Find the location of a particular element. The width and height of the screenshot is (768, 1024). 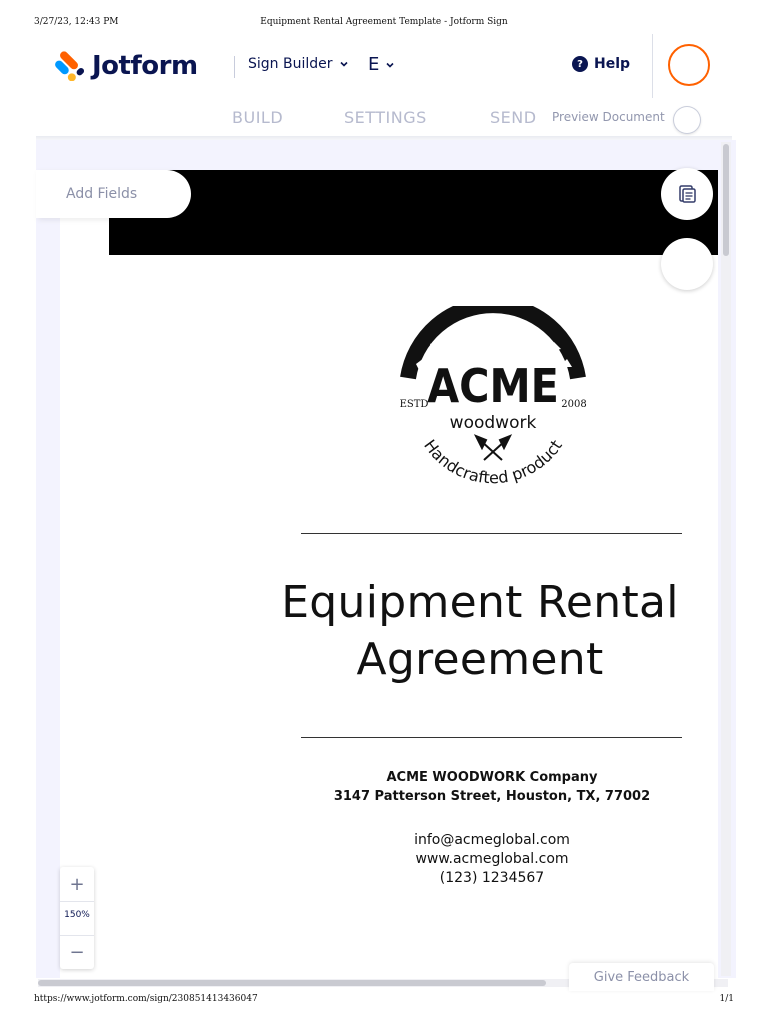

zoom-in-button: + is located at coordinates (77, 884).